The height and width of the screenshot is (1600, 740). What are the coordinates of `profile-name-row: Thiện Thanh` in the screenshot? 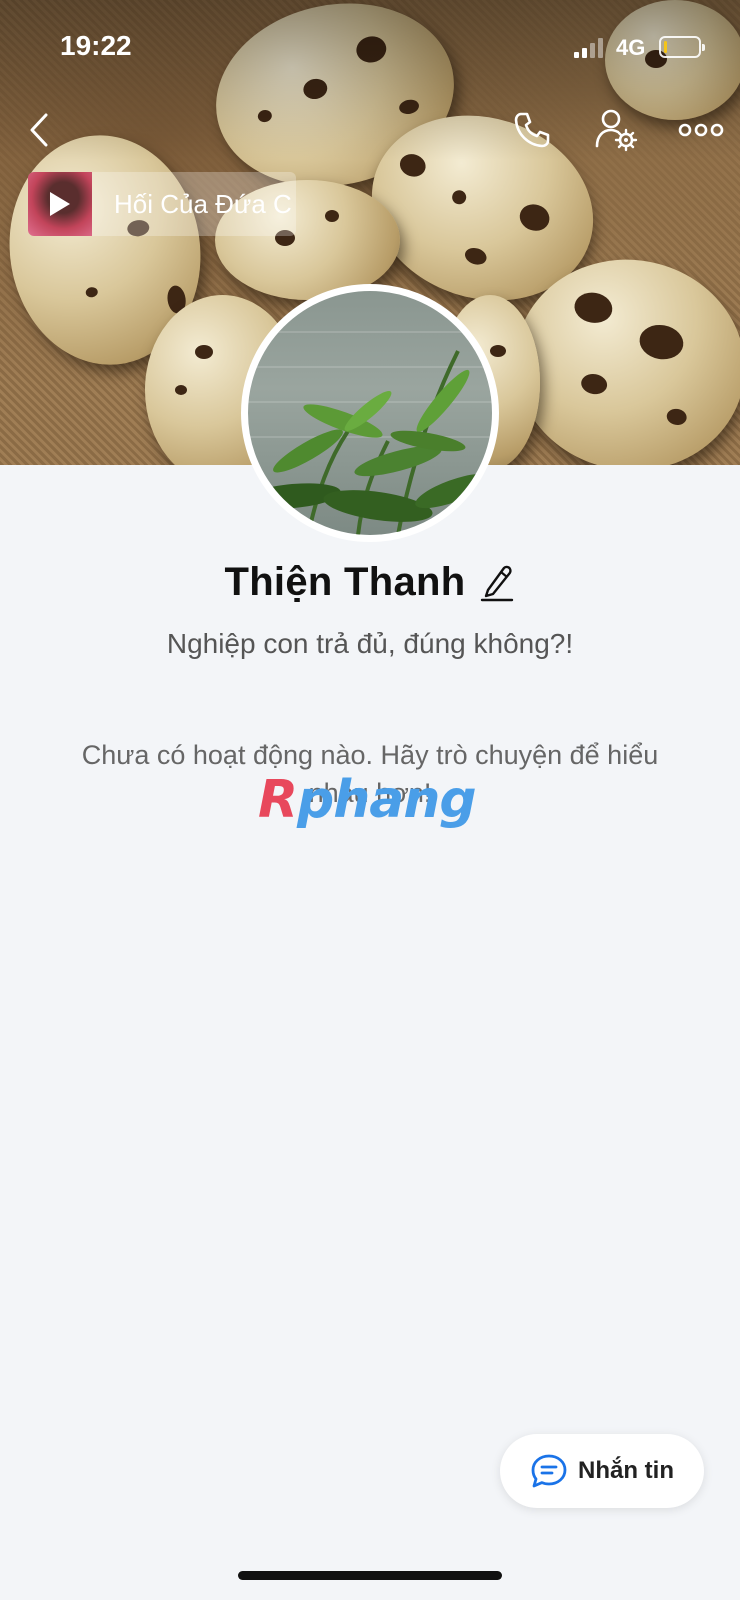 It's located at (370, 582).